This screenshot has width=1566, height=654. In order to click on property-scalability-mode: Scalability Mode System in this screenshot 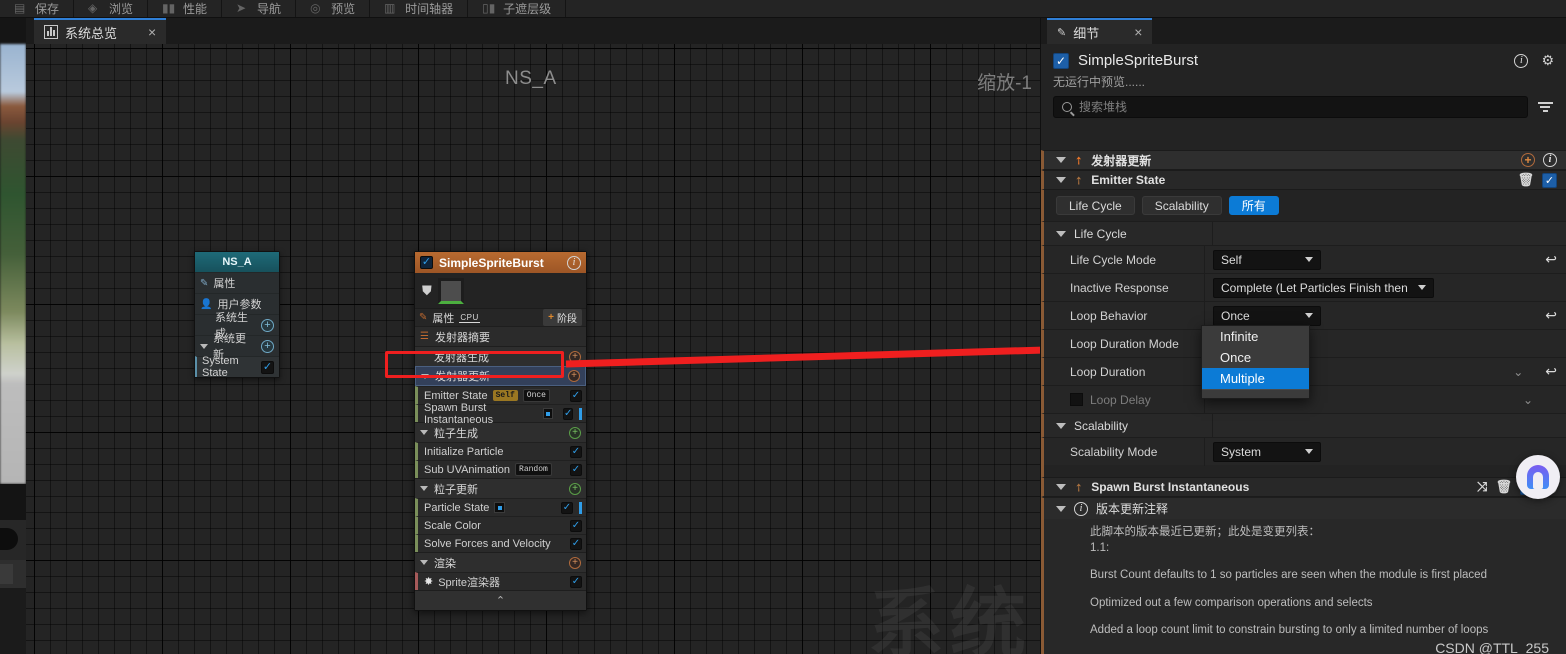, I will do `click(1303, 451)`.